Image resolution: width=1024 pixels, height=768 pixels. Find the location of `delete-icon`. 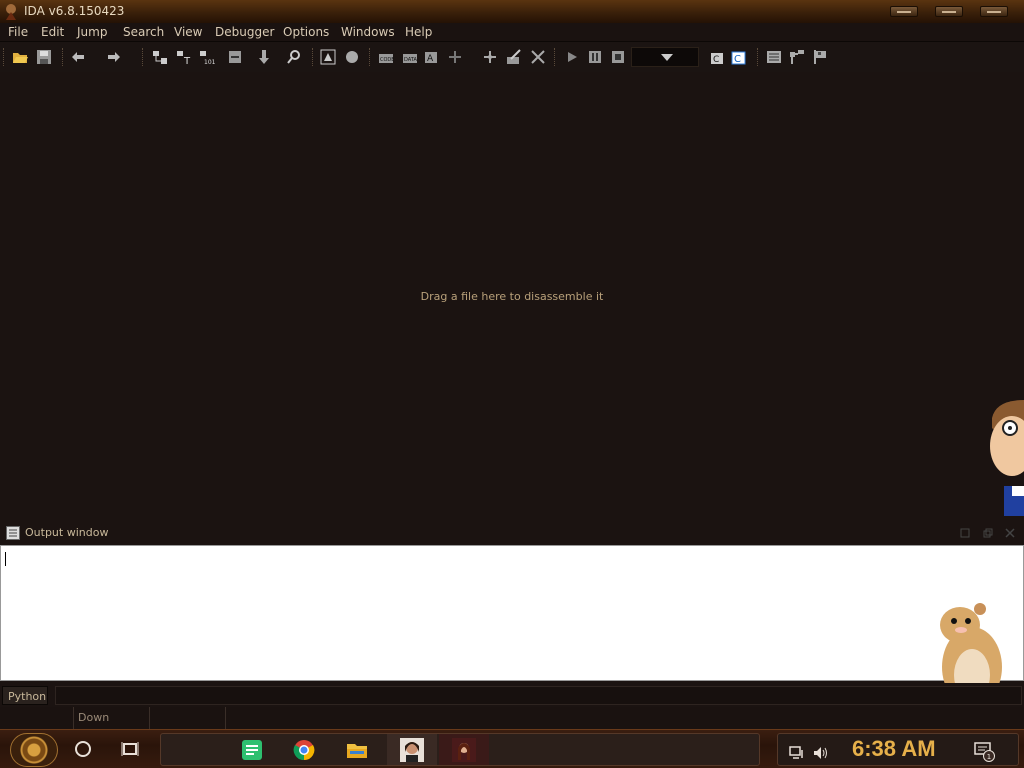

delete-icon is located at coordinates (538, 57).